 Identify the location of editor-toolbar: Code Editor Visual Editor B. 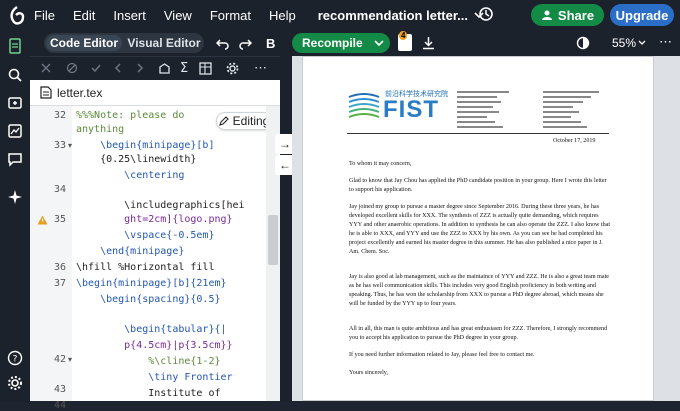
(155, 43).